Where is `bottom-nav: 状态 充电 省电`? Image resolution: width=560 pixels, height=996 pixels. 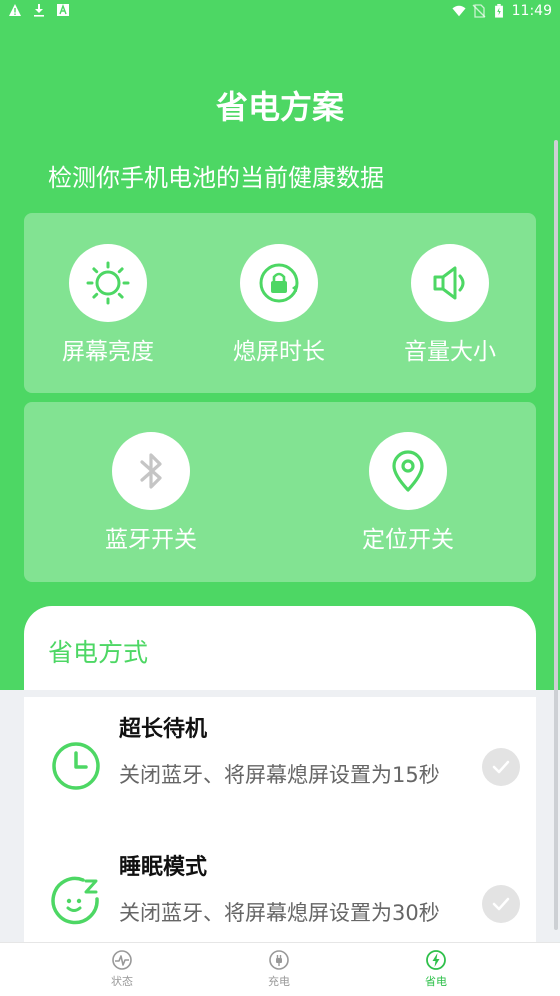 bottom-nav: 状态 充电 省电 is located at coordinates (280, 969).